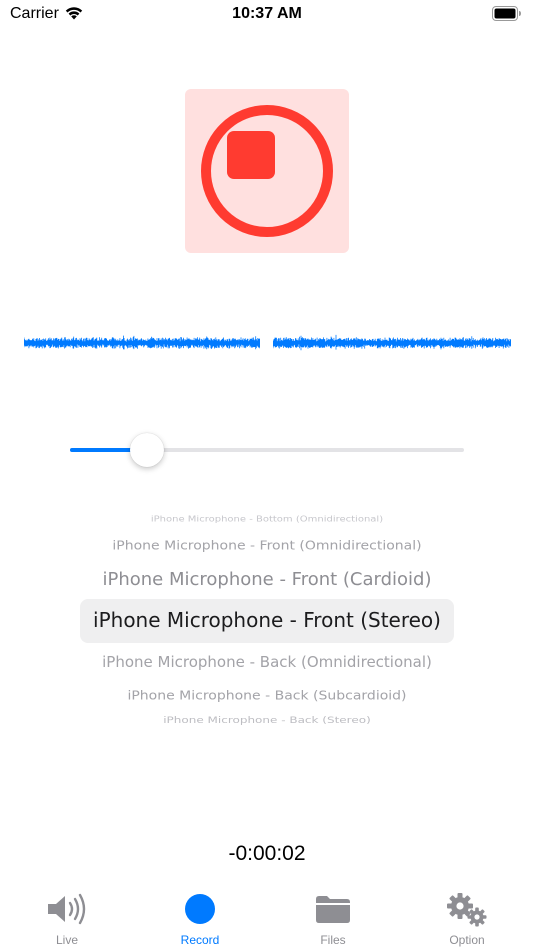  I want to click on waveform-left-channel, so click(142, 342).